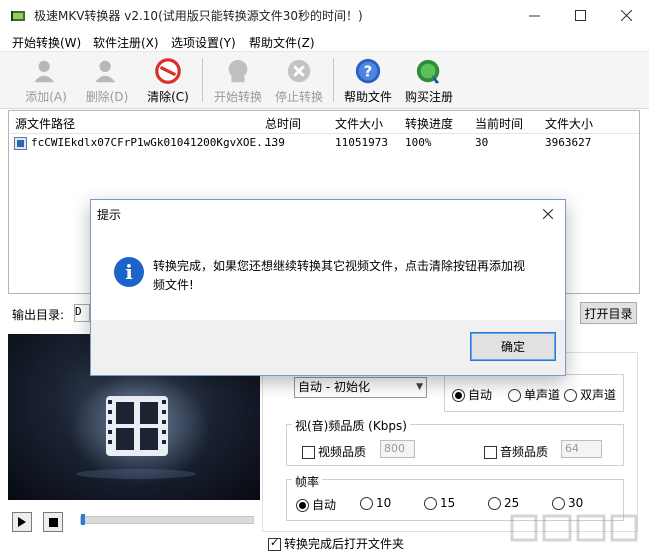 Image resolution: width=649 pixels, height=558 pixels. Describe the element at coordinates (275, 142) in the screenshot. I see `cell-total-time: 139` at that location.